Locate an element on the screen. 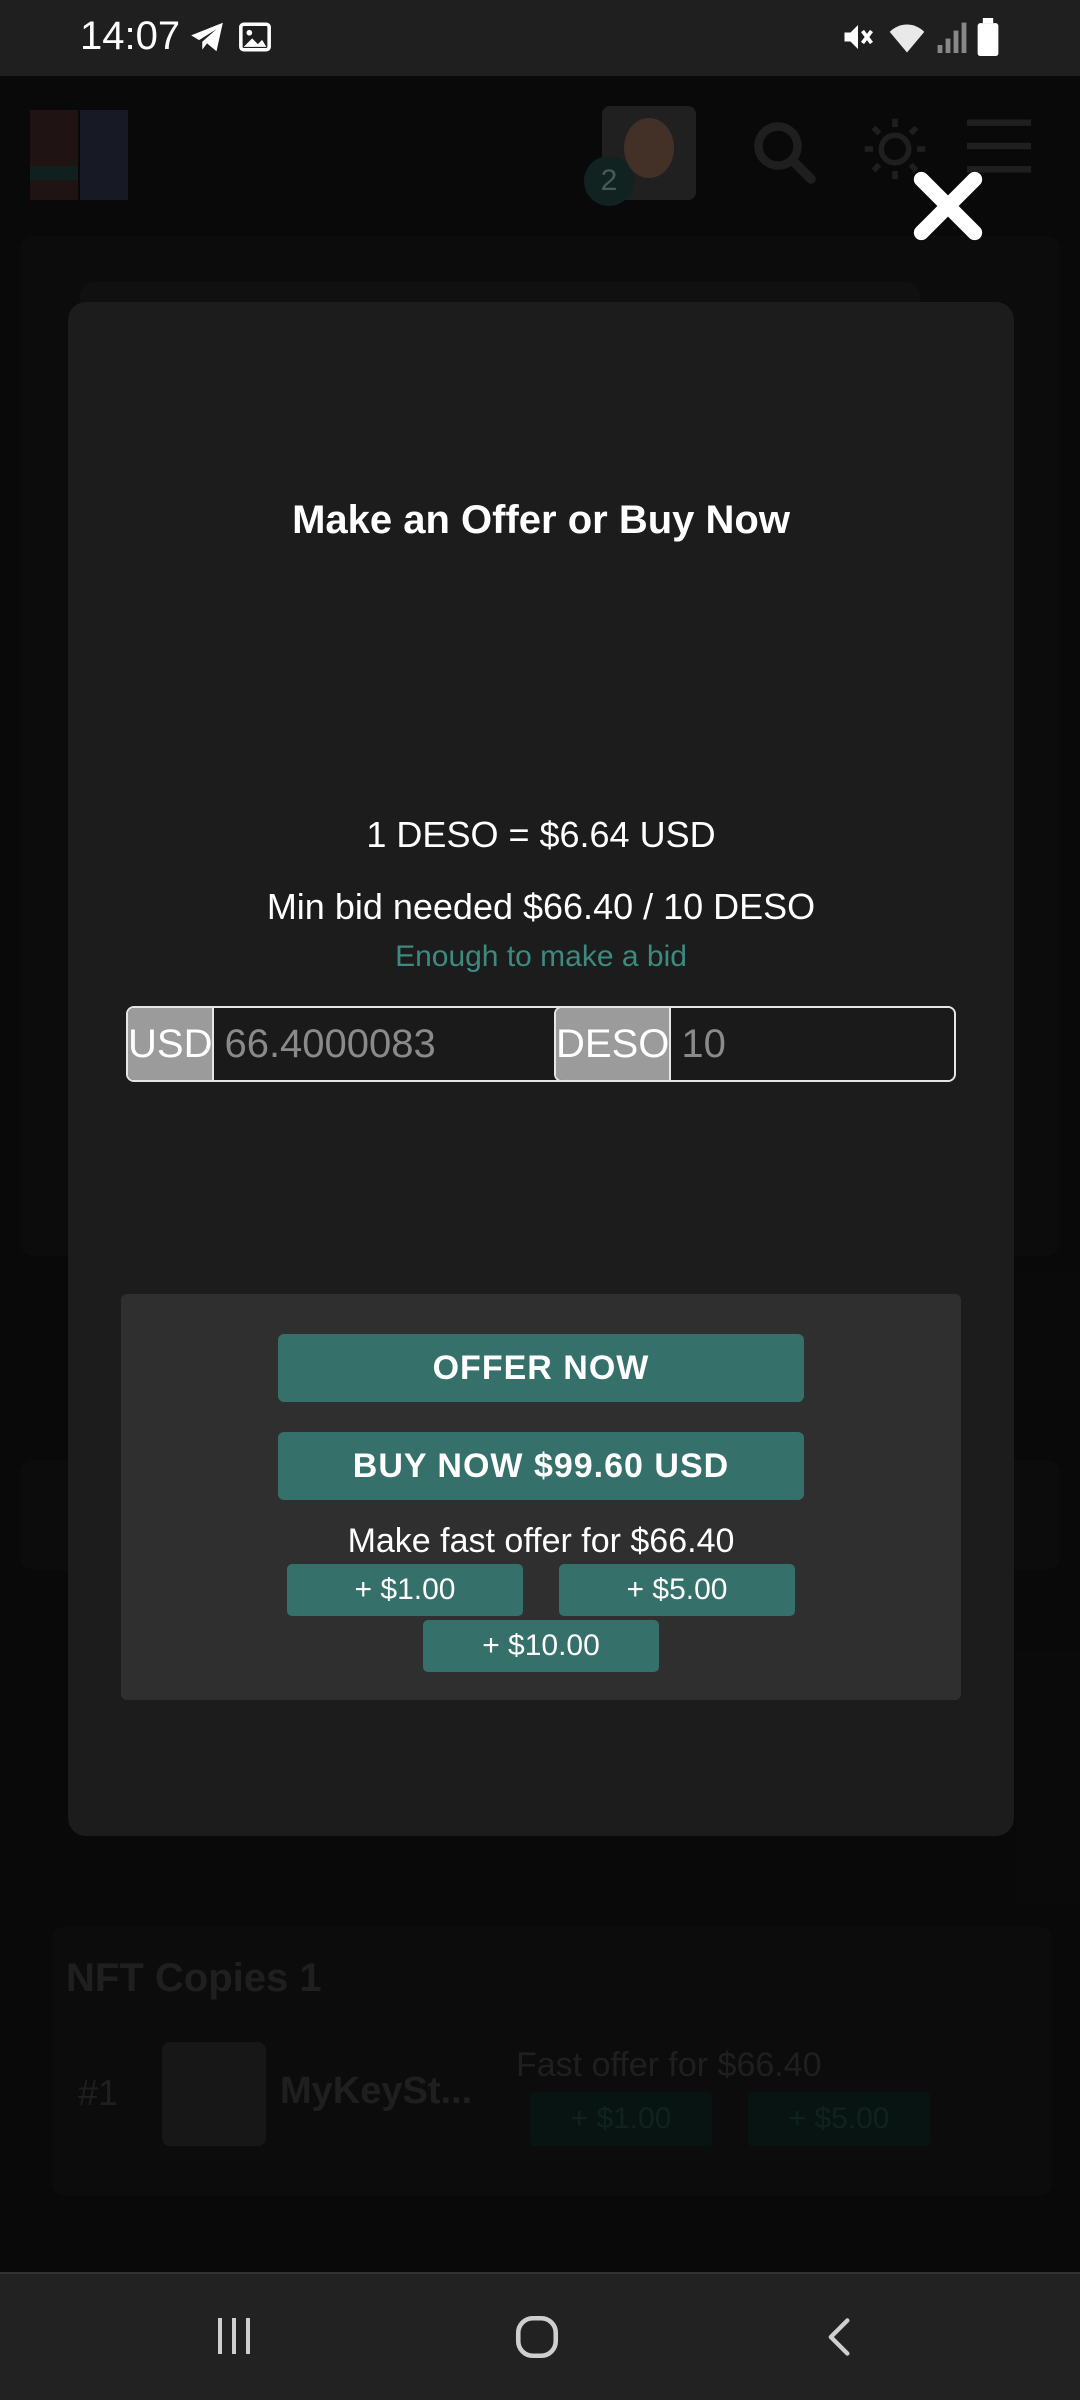  usd-label: USD is located at coordinates (170, 1044).